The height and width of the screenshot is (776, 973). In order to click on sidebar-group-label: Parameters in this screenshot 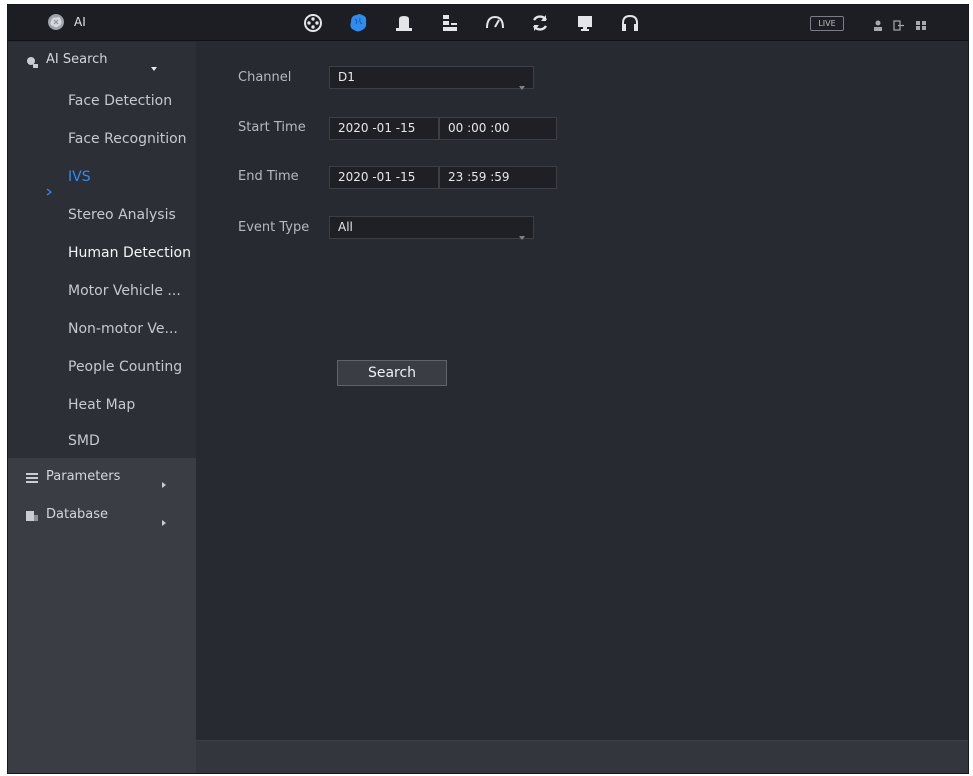, I will do `click(83, 476)`.